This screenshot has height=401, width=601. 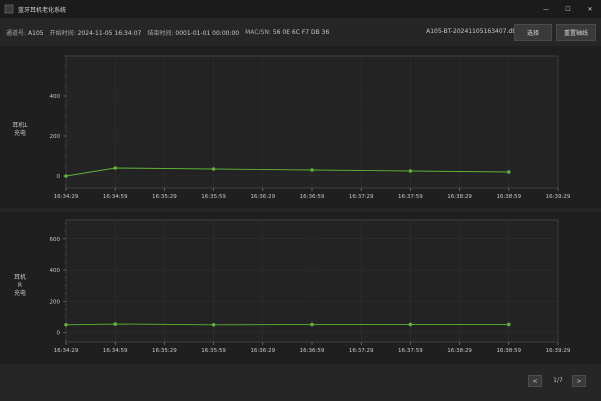 What do you see at coordinates (576, 32) in the screenshot?
I see `reset-axis-button: 重置轴线` at bounding box center [576, 32].